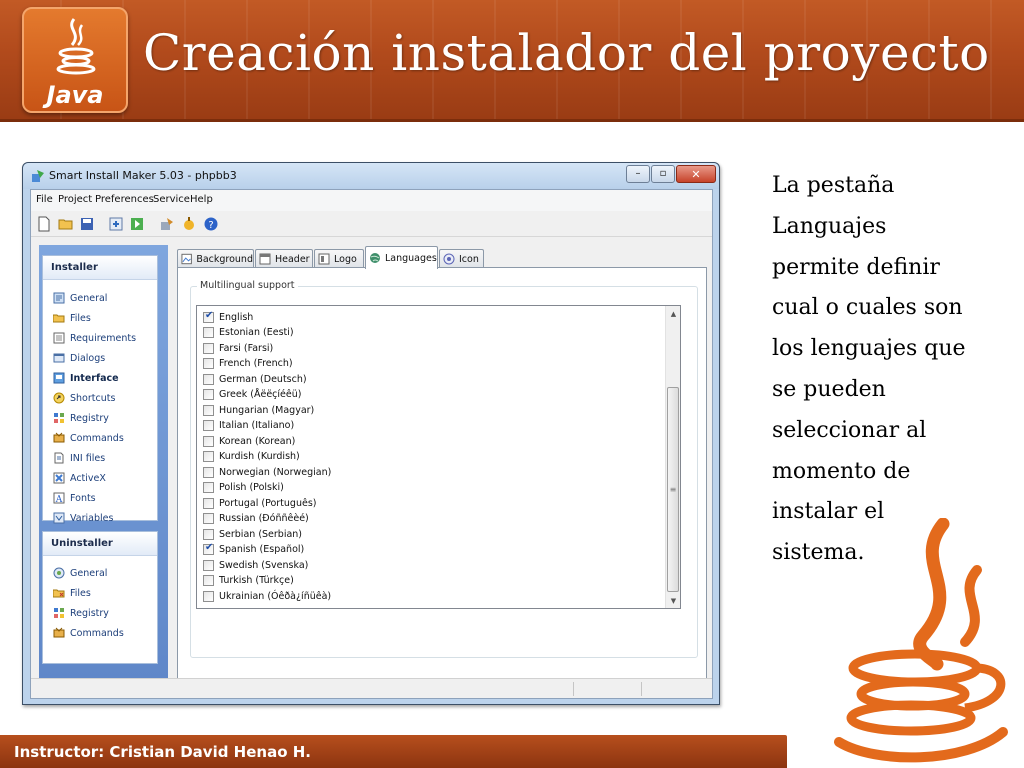 This screenshot has height=768, width=1024. I want to click on description-line: permite definir, so click(856, 267).